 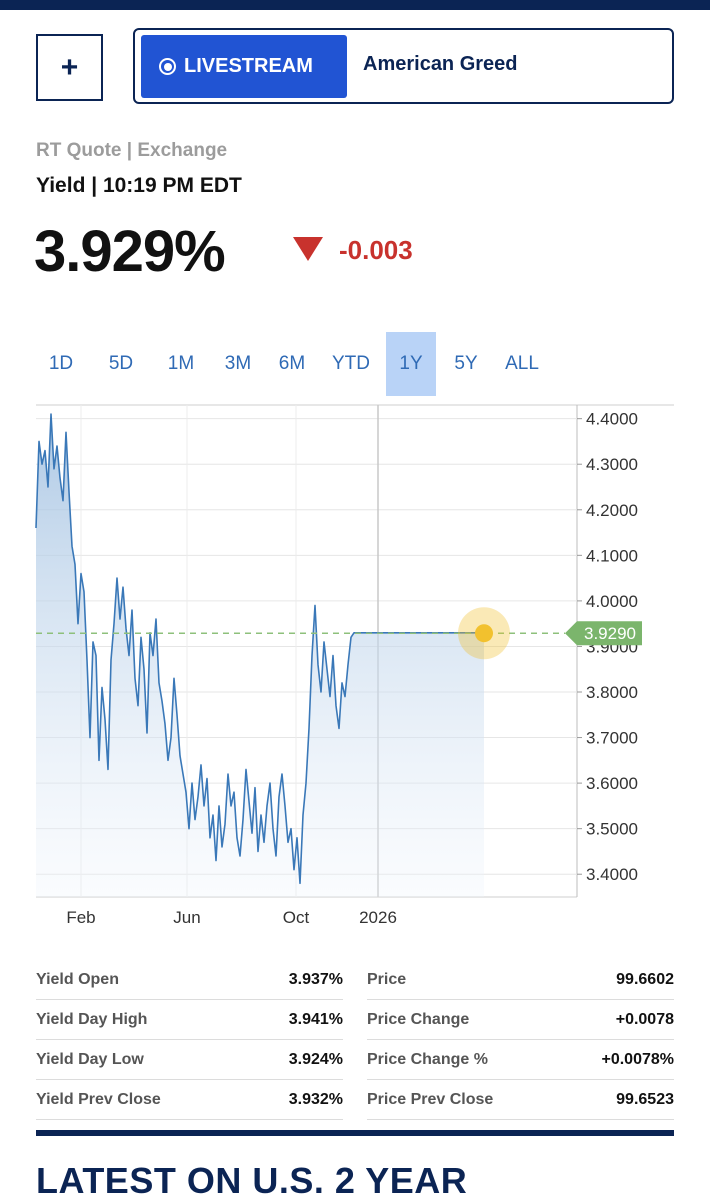 I want to click on stat-row: Price 99.6602, so click(x=520, y=980).